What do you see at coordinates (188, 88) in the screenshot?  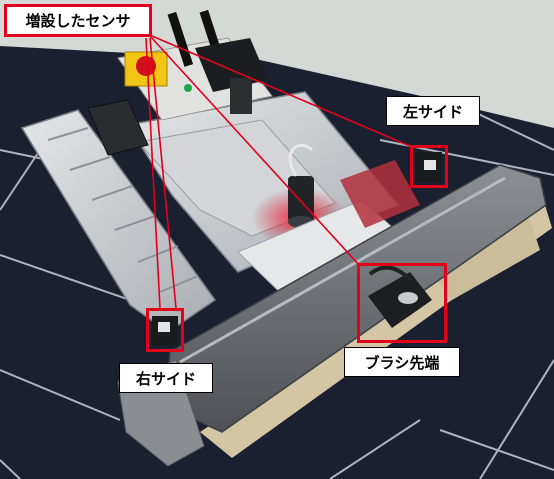 I see `green-indicator` at bounding box center [188, 88].